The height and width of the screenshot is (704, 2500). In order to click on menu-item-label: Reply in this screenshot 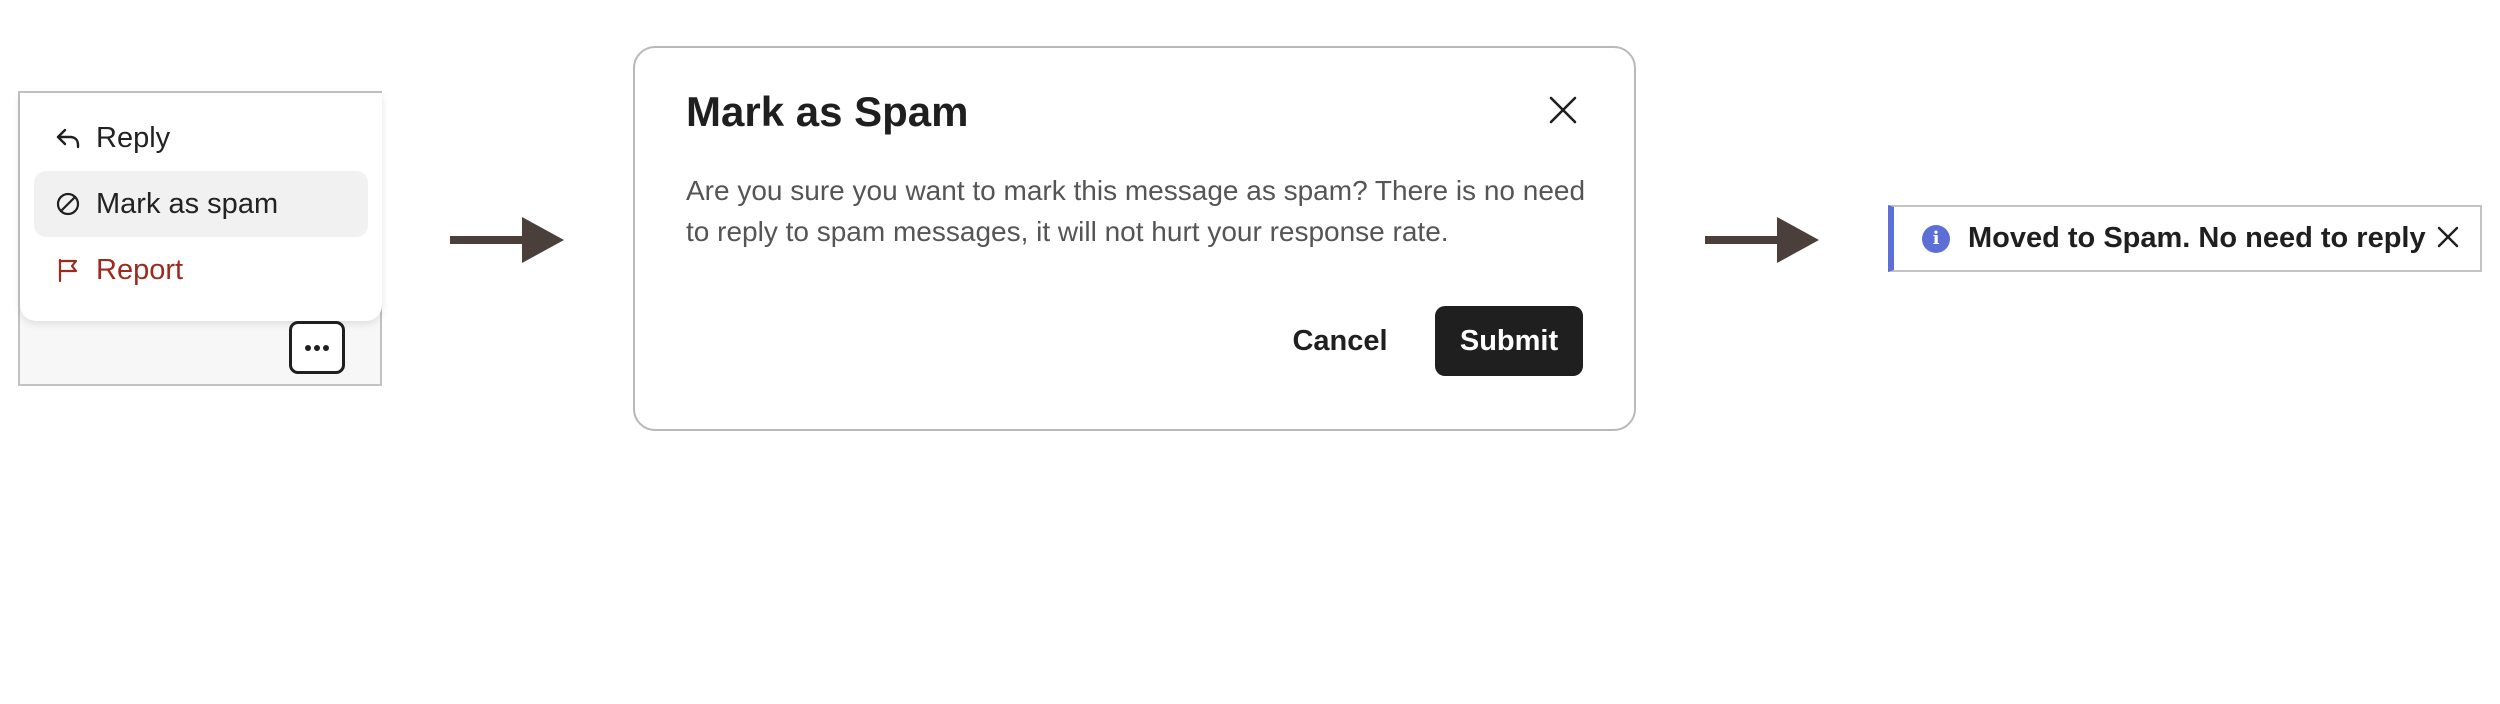, I will do `click(133, 137)`.